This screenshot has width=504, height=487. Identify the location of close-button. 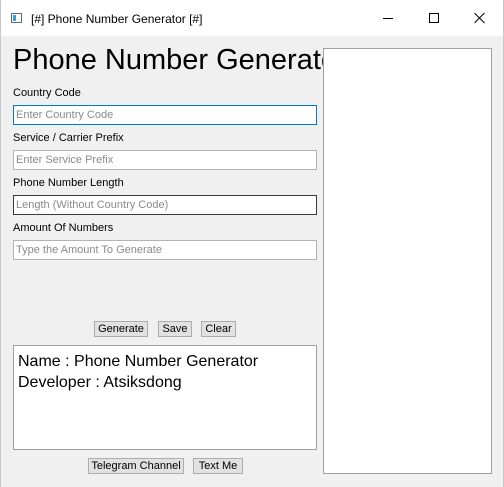
(480, 18).